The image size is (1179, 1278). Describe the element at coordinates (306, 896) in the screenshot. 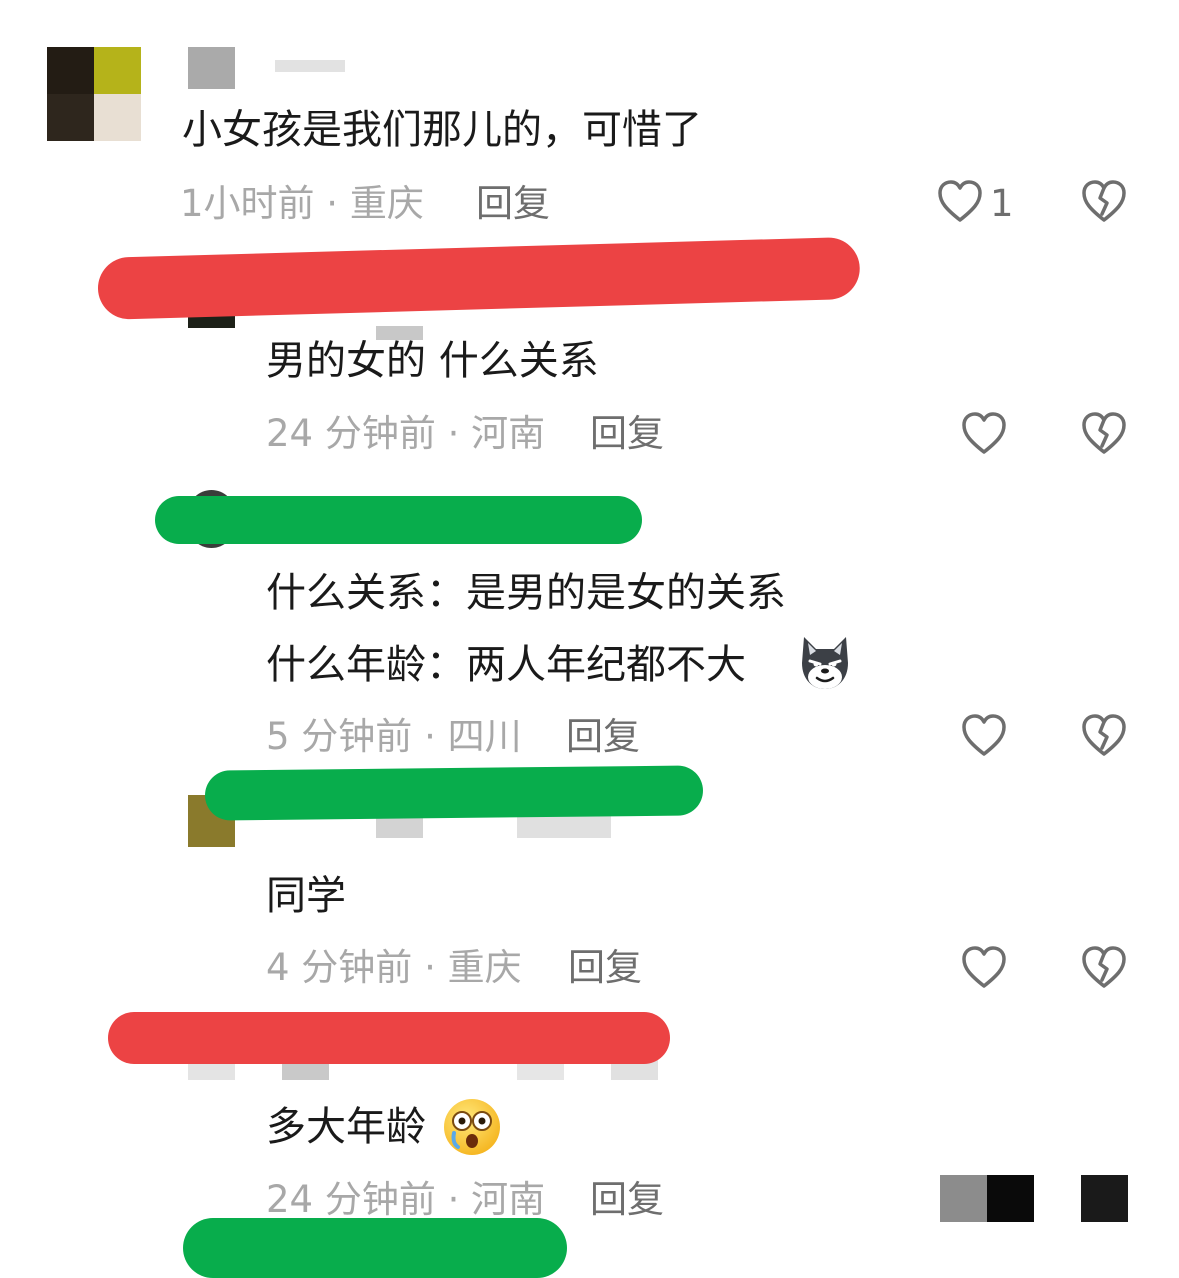

I see `comment-text: 同学` at that location.